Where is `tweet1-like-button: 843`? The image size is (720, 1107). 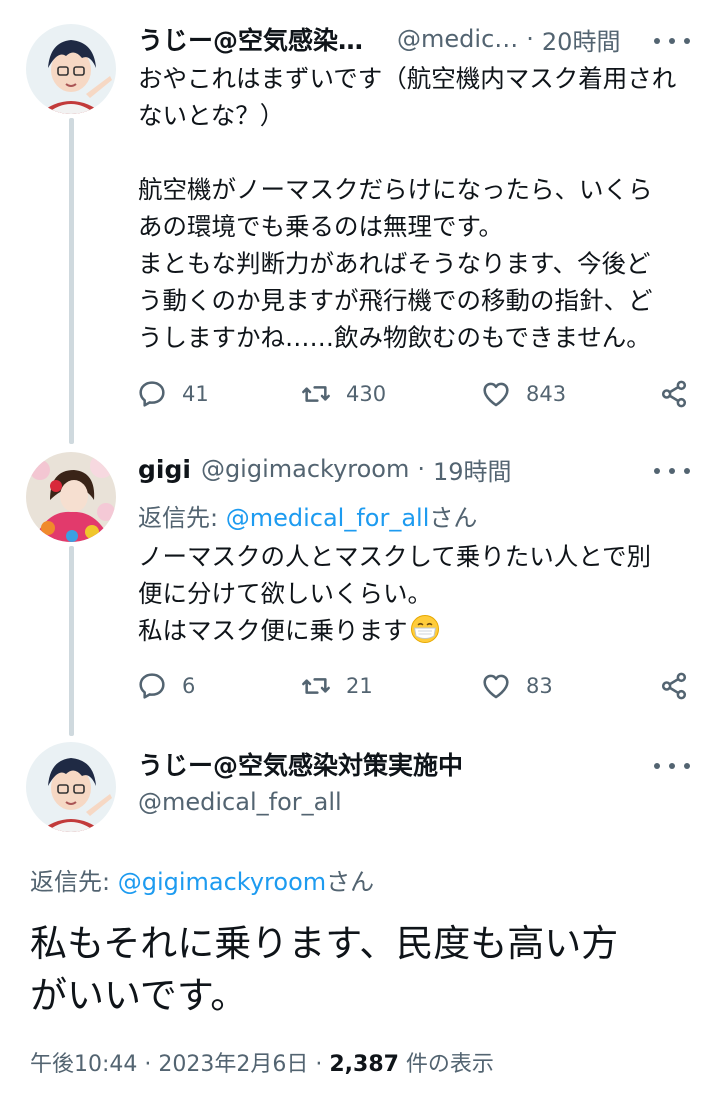 tweet1-like-button: 843 is located at coordinates (523, 394).